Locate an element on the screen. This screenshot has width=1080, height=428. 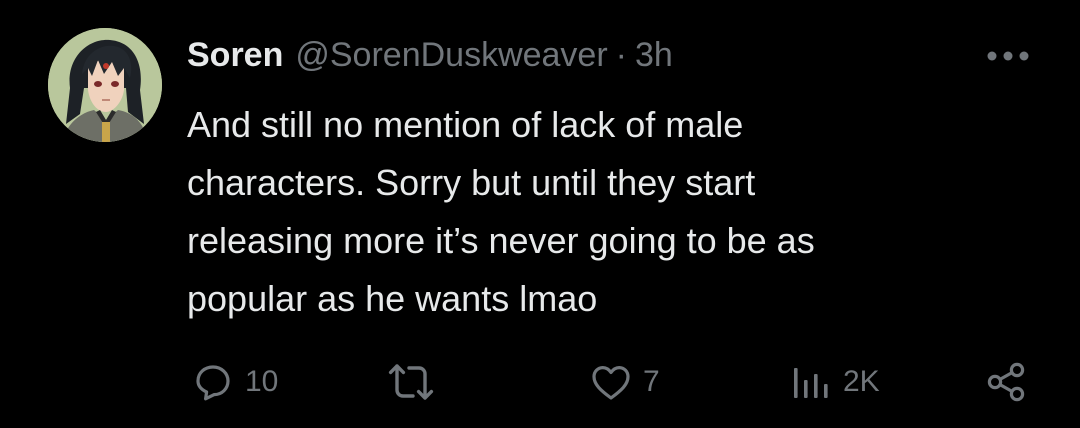
like-icon is located at coordinates (611, 382).